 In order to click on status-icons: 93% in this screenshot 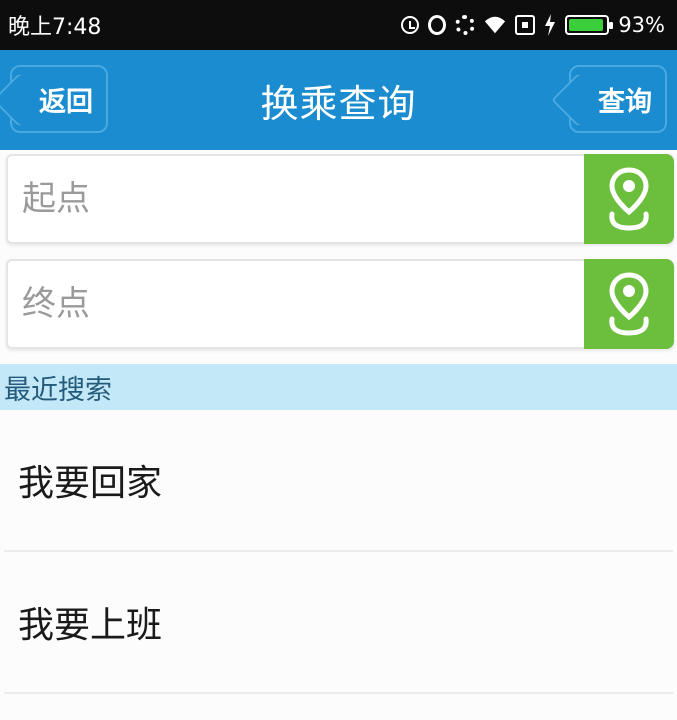, I will do `click(533, 25)`.